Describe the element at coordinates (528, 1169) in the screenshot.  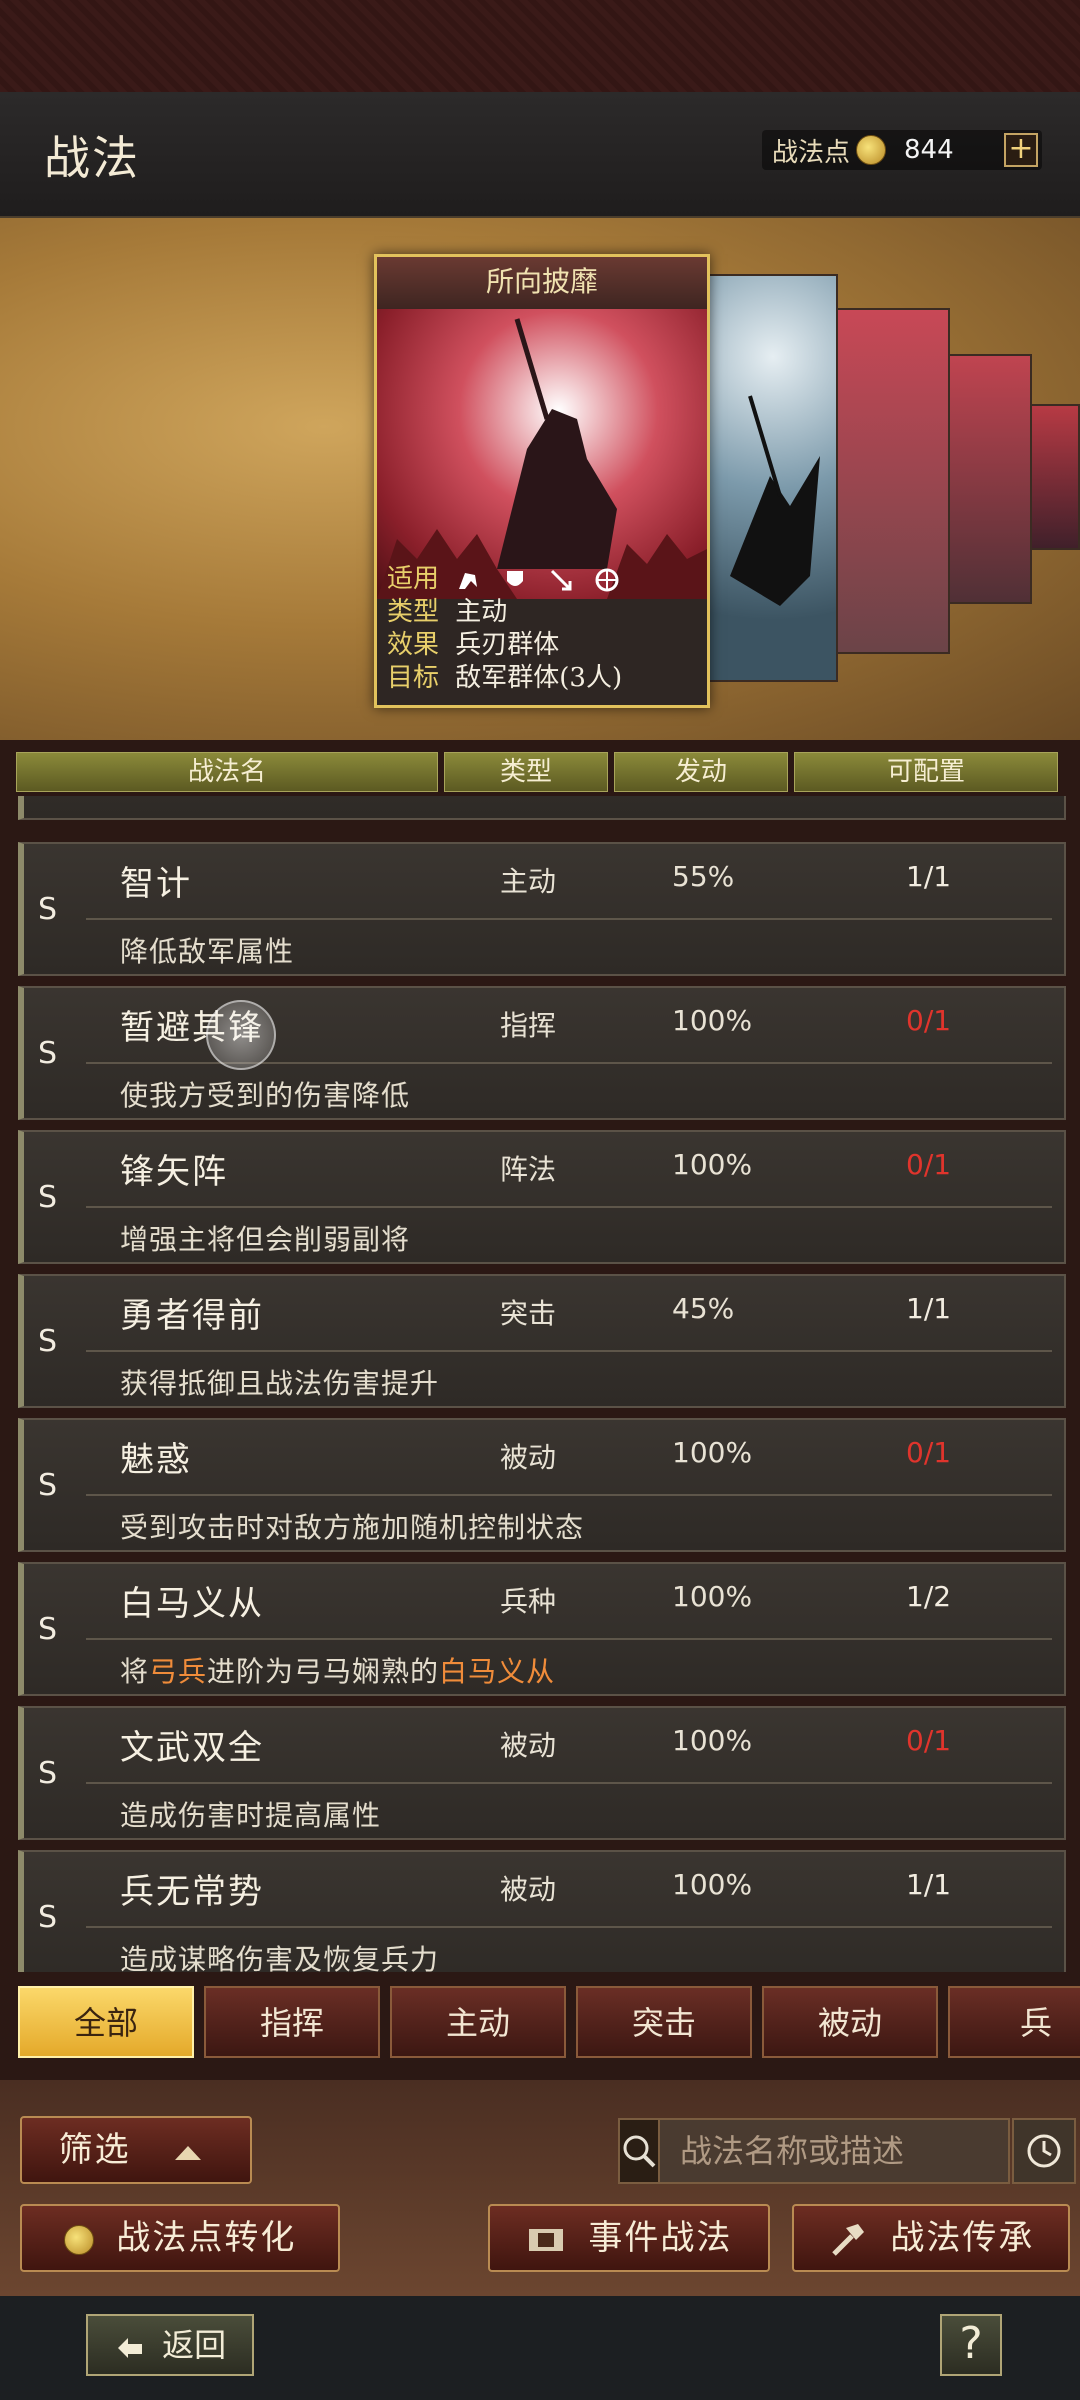
I see `tactic-type: 阵法` at that location.